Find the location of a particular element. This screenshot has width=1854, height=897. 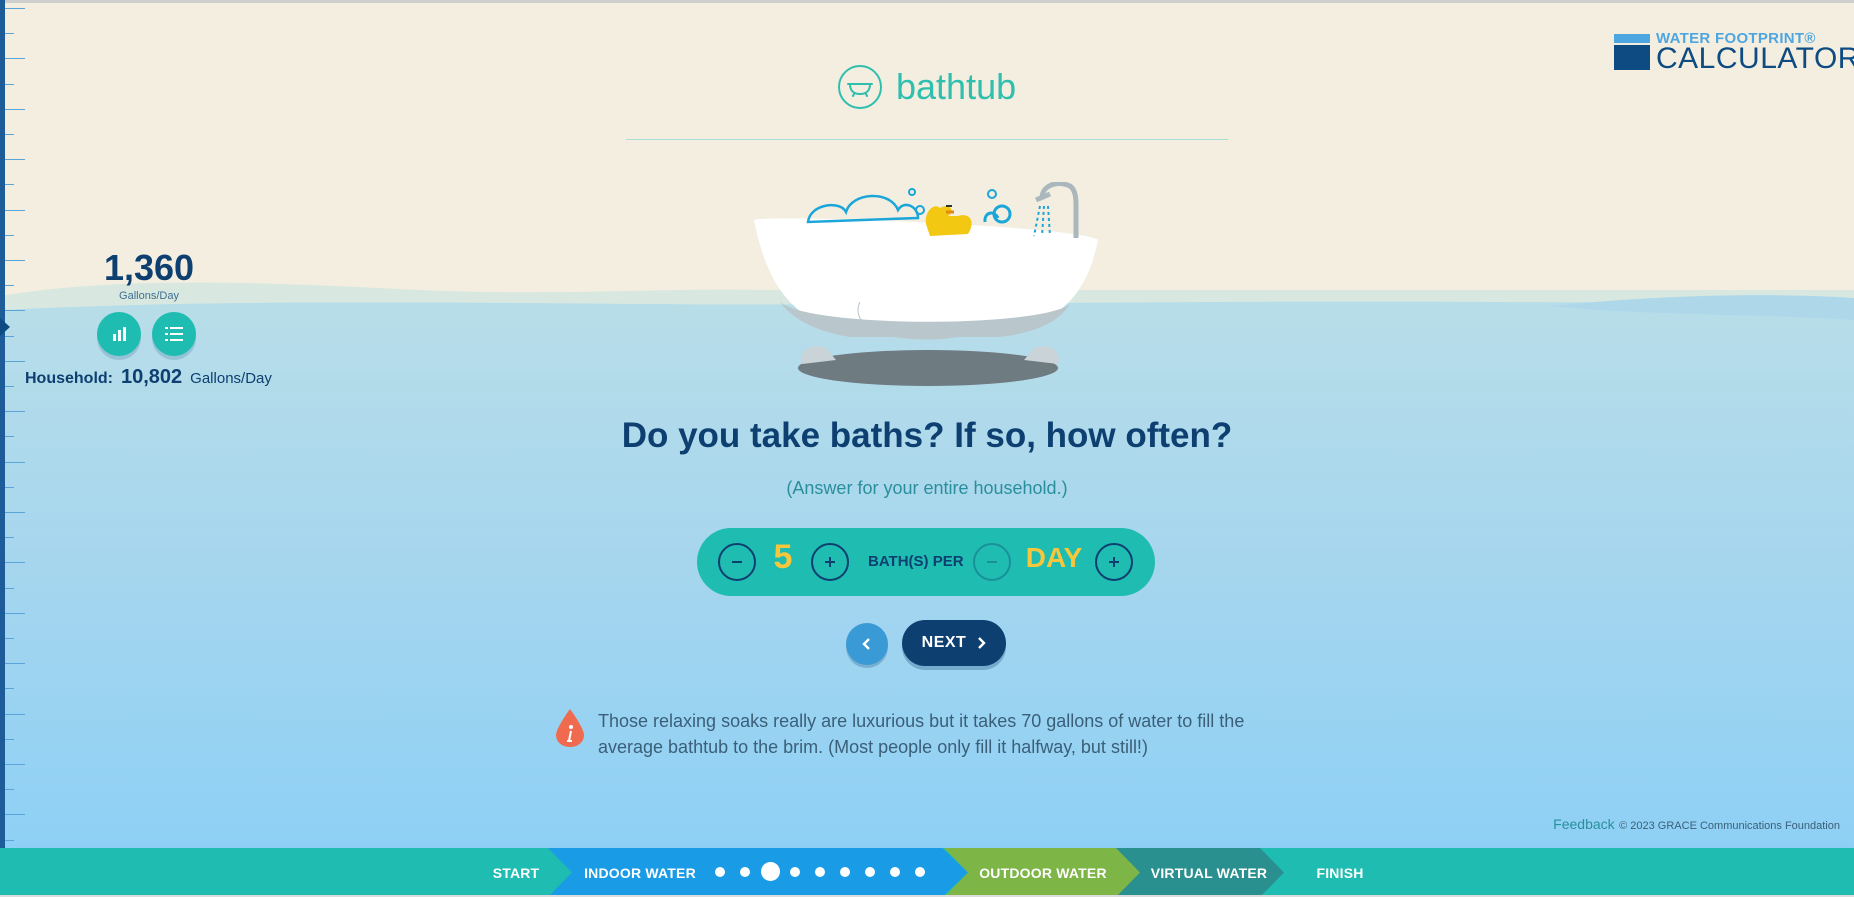

question-text: Do you take baths? If so, how often? is located at coordinates (927, 435).